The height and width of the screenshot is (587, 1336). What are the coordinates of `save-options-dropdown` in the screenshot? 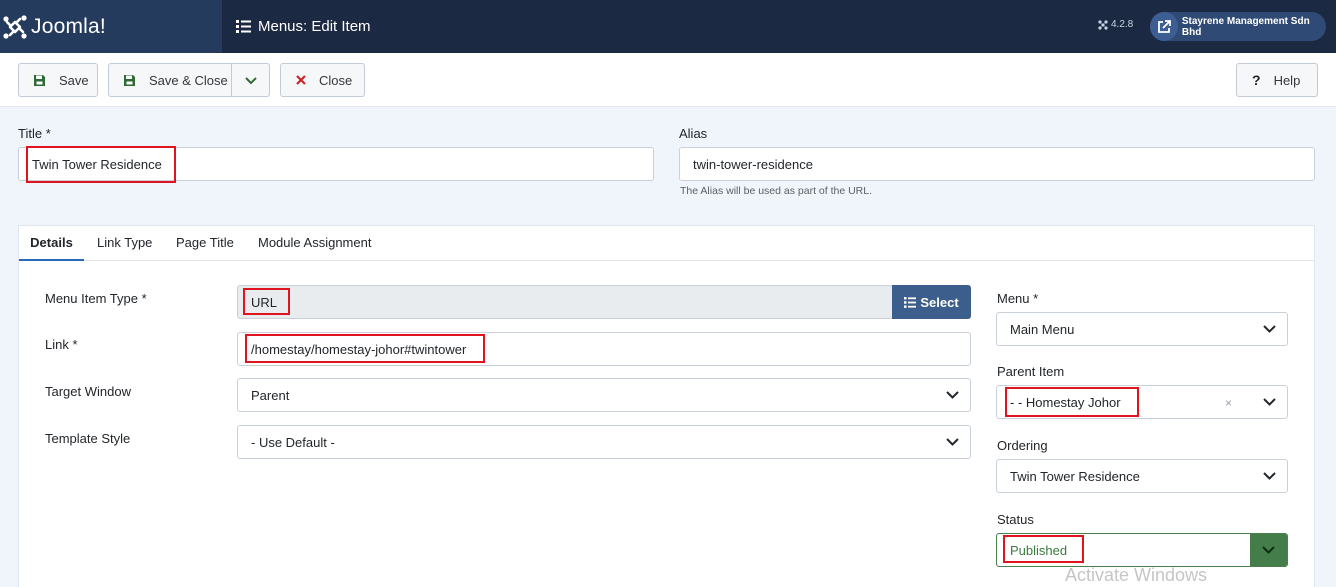 It's located at (250, 80).